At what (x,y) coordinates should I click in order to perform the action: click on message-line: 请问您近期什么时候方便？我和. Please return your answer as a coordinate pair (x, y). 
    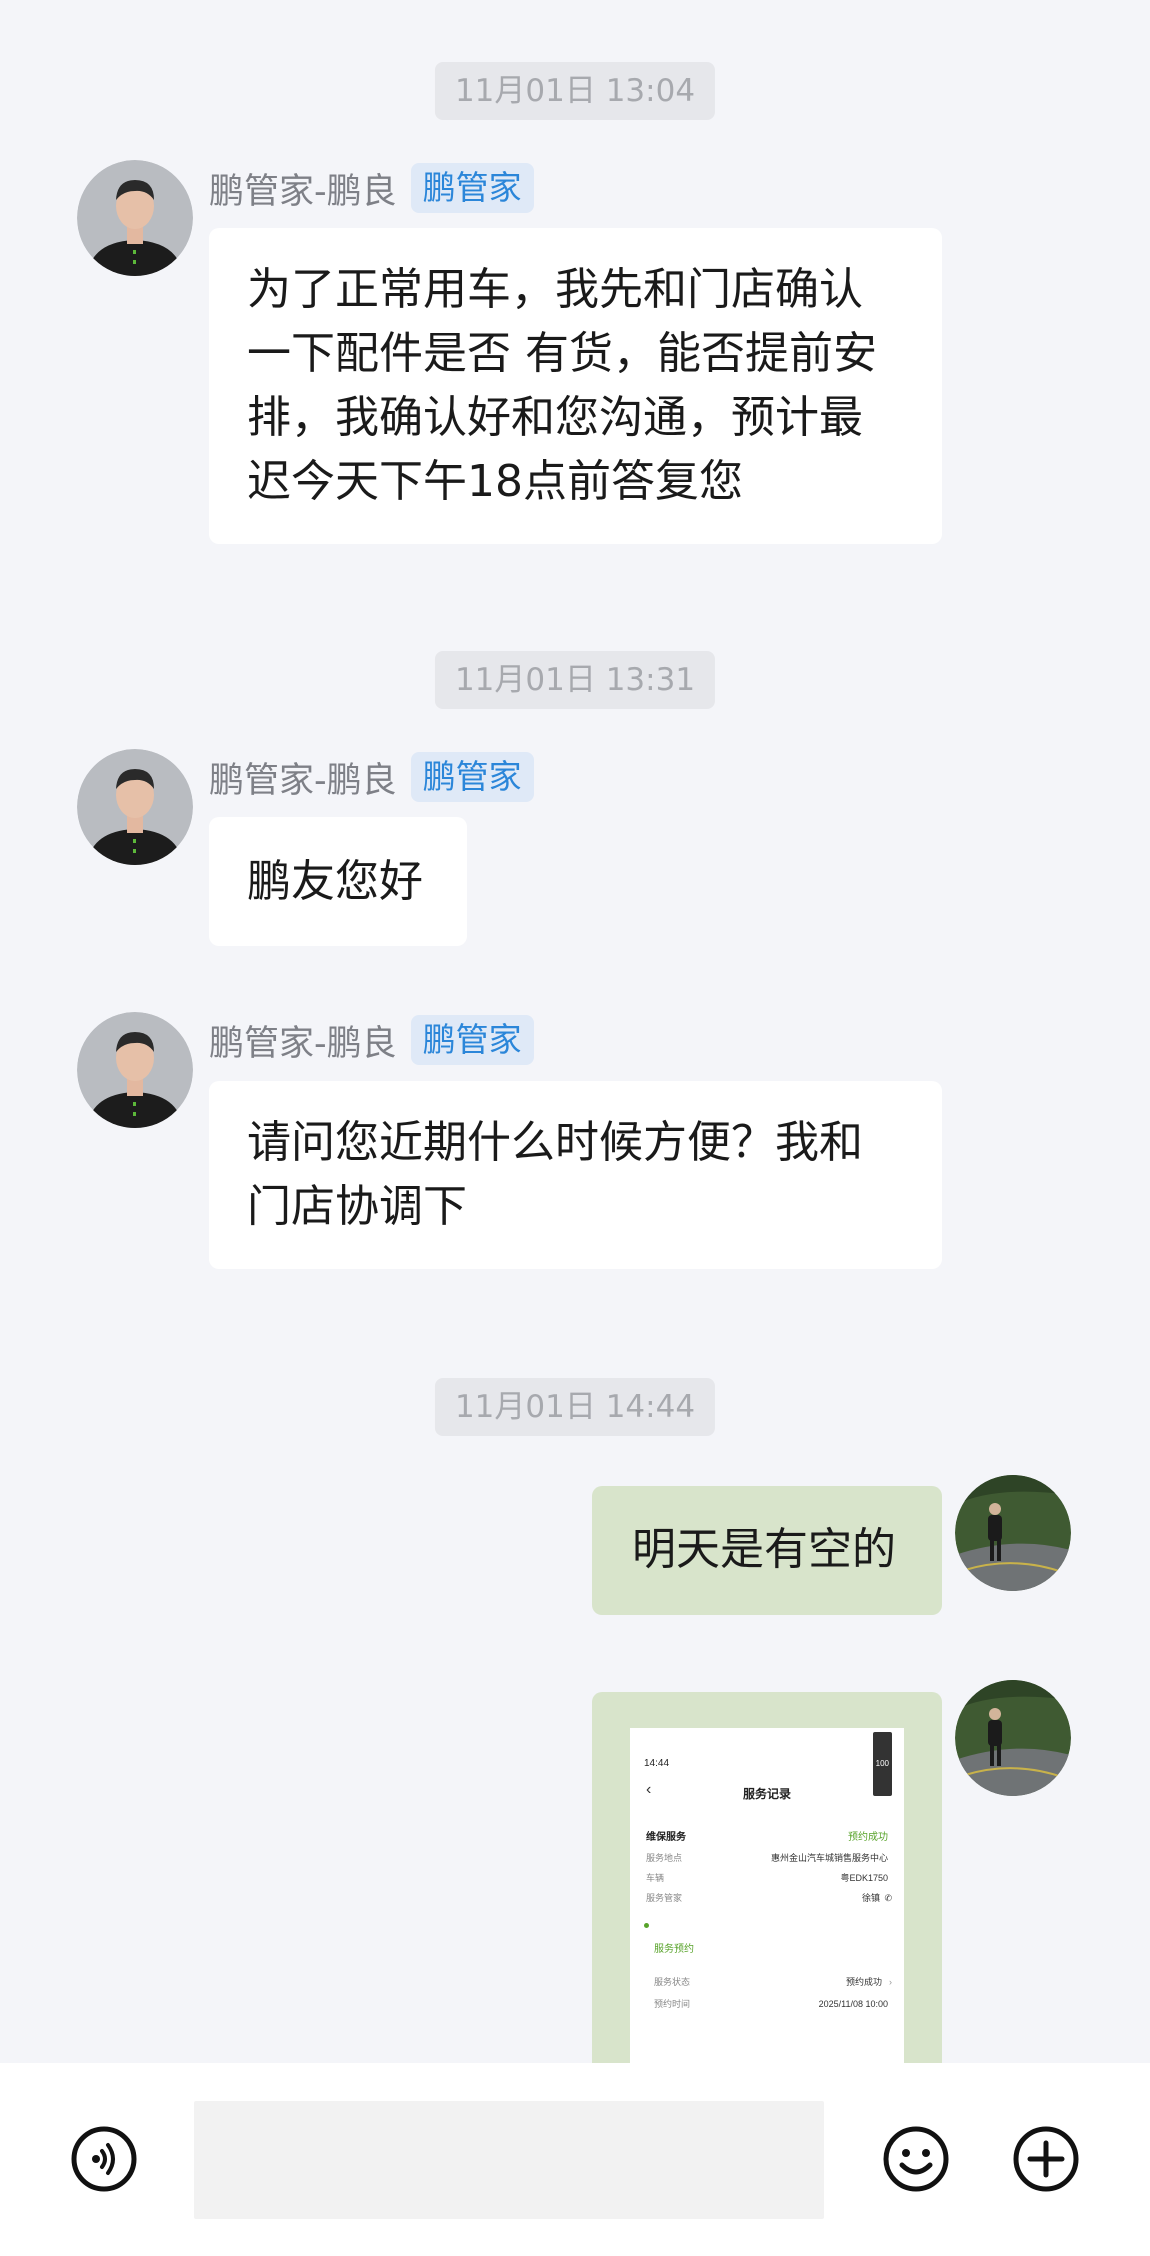
    Looking at the image, I should click on (555, 1142).